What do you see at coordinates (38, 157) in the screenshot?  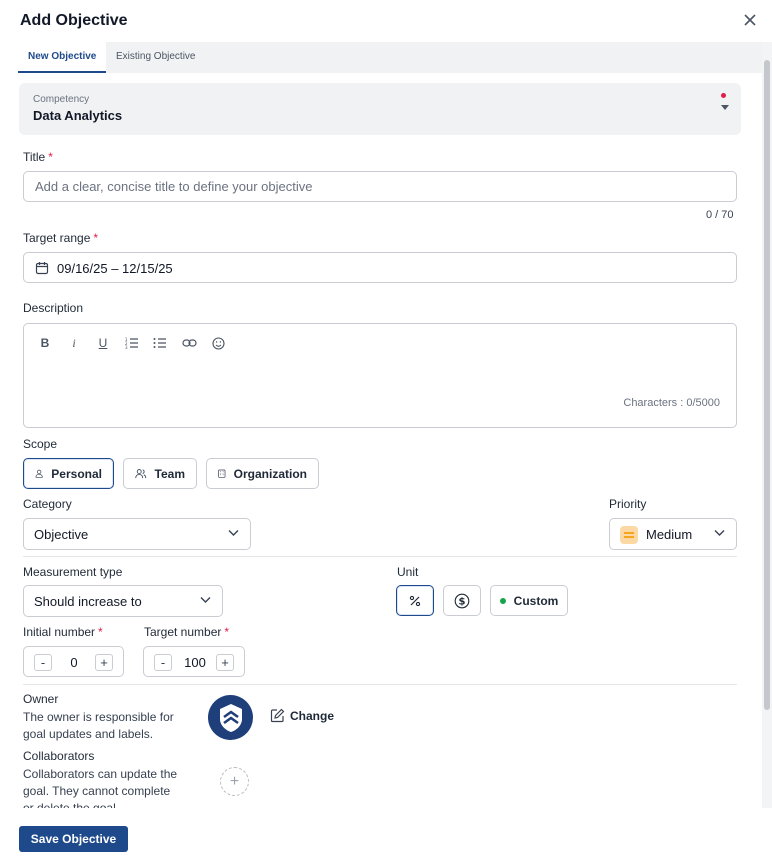 I see `title-label: Title *` at bounding box center [38, 157].